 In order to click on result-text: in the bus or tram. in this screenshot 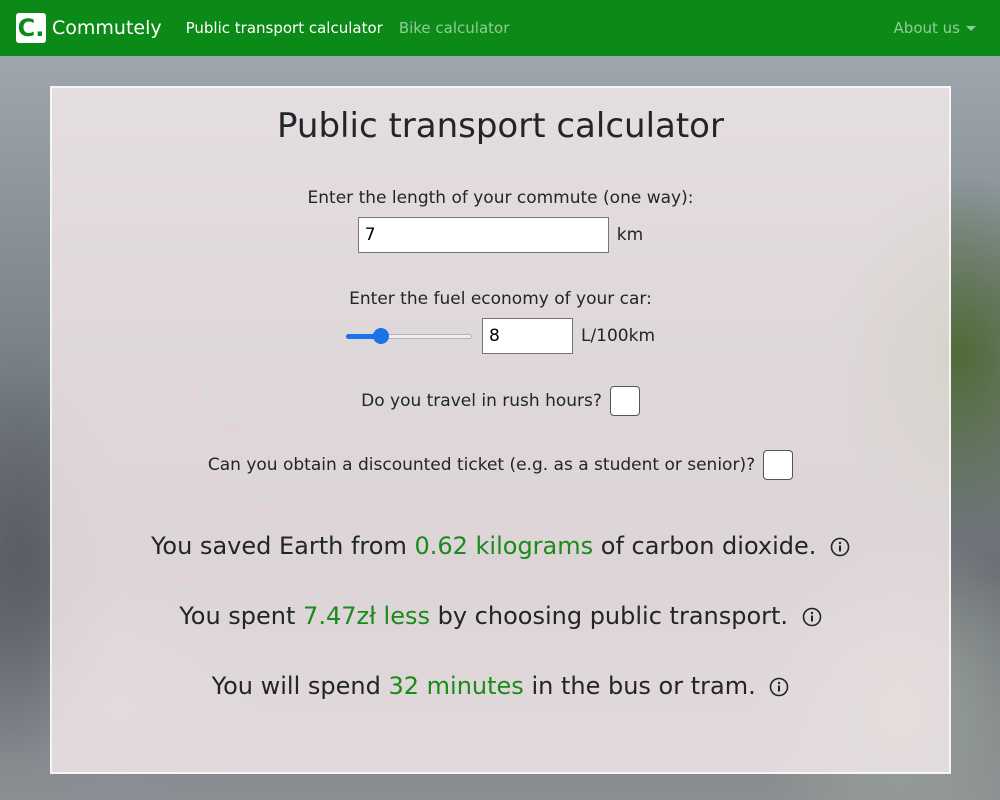, I will do `click(639, 686)`.